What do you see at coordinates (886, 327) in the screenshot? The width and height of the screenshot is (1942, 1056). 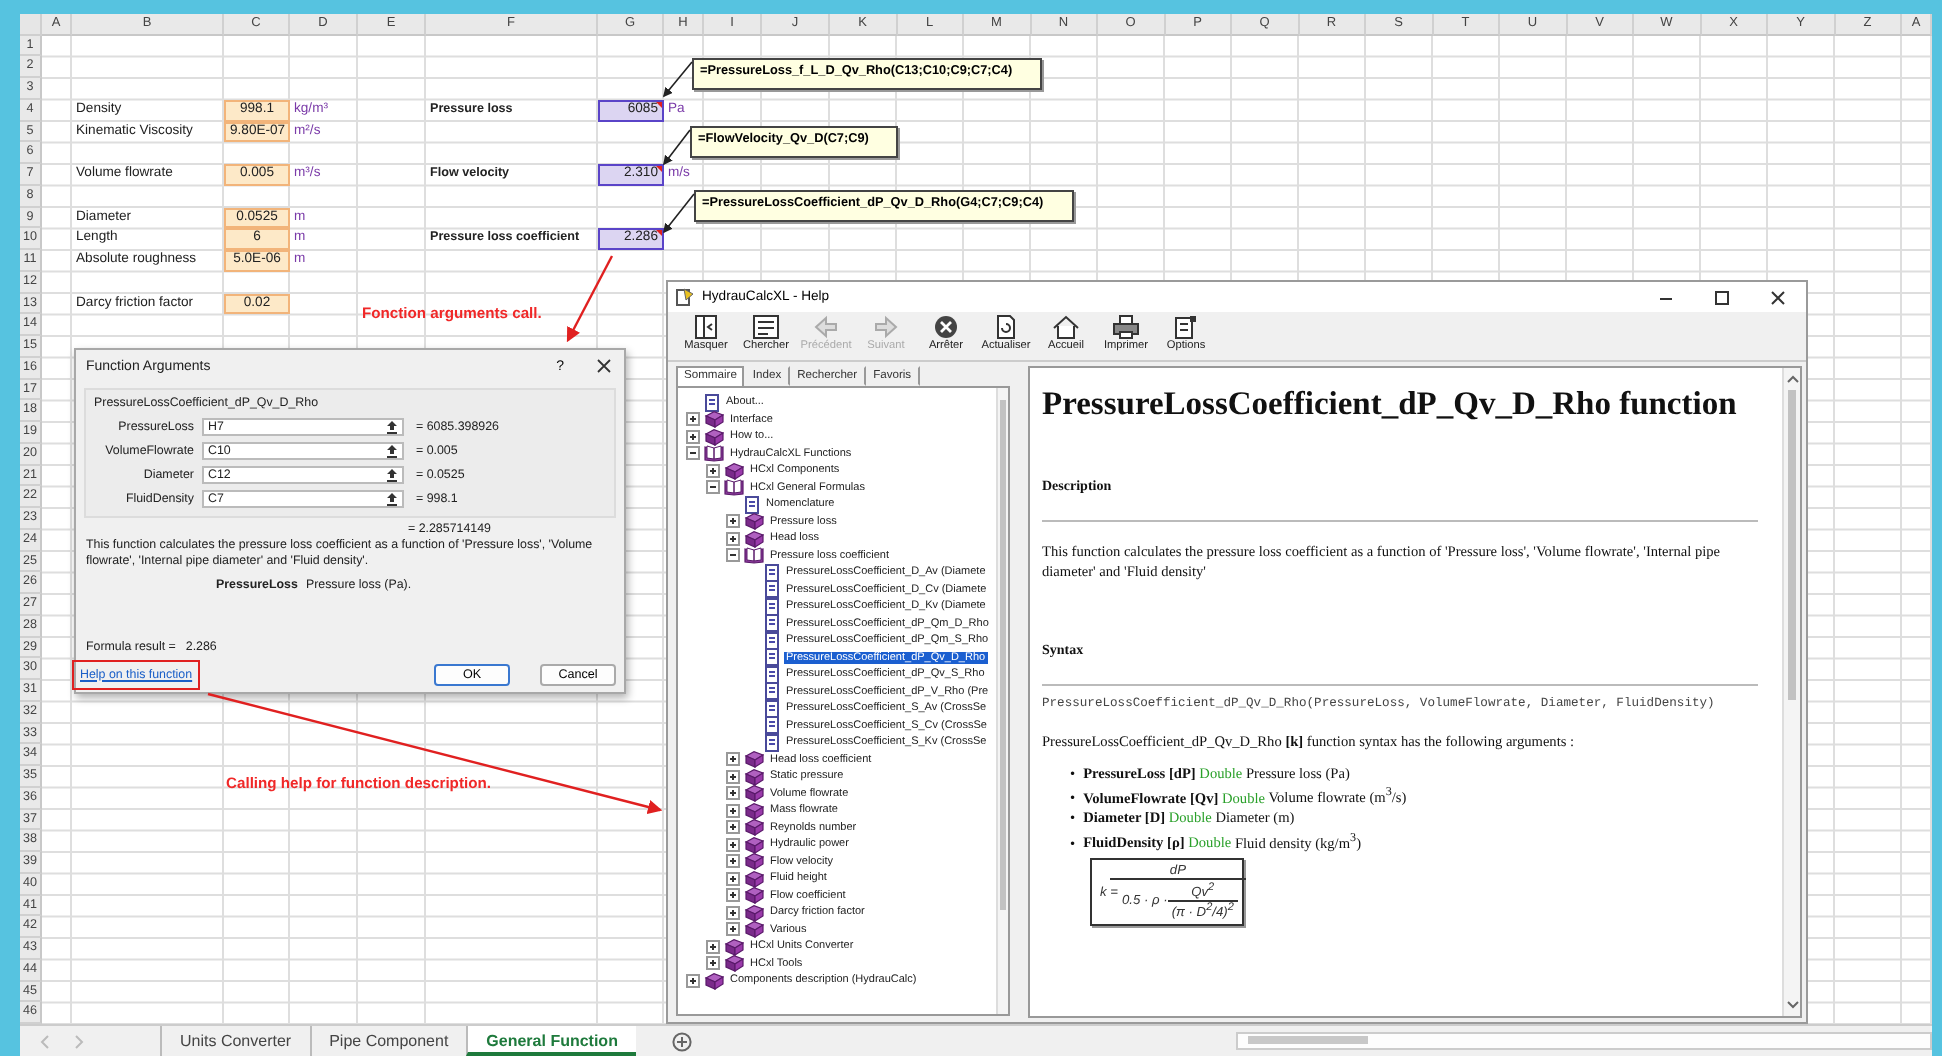 I see `forward-arrow-icon` at bounding box center [886, 327].